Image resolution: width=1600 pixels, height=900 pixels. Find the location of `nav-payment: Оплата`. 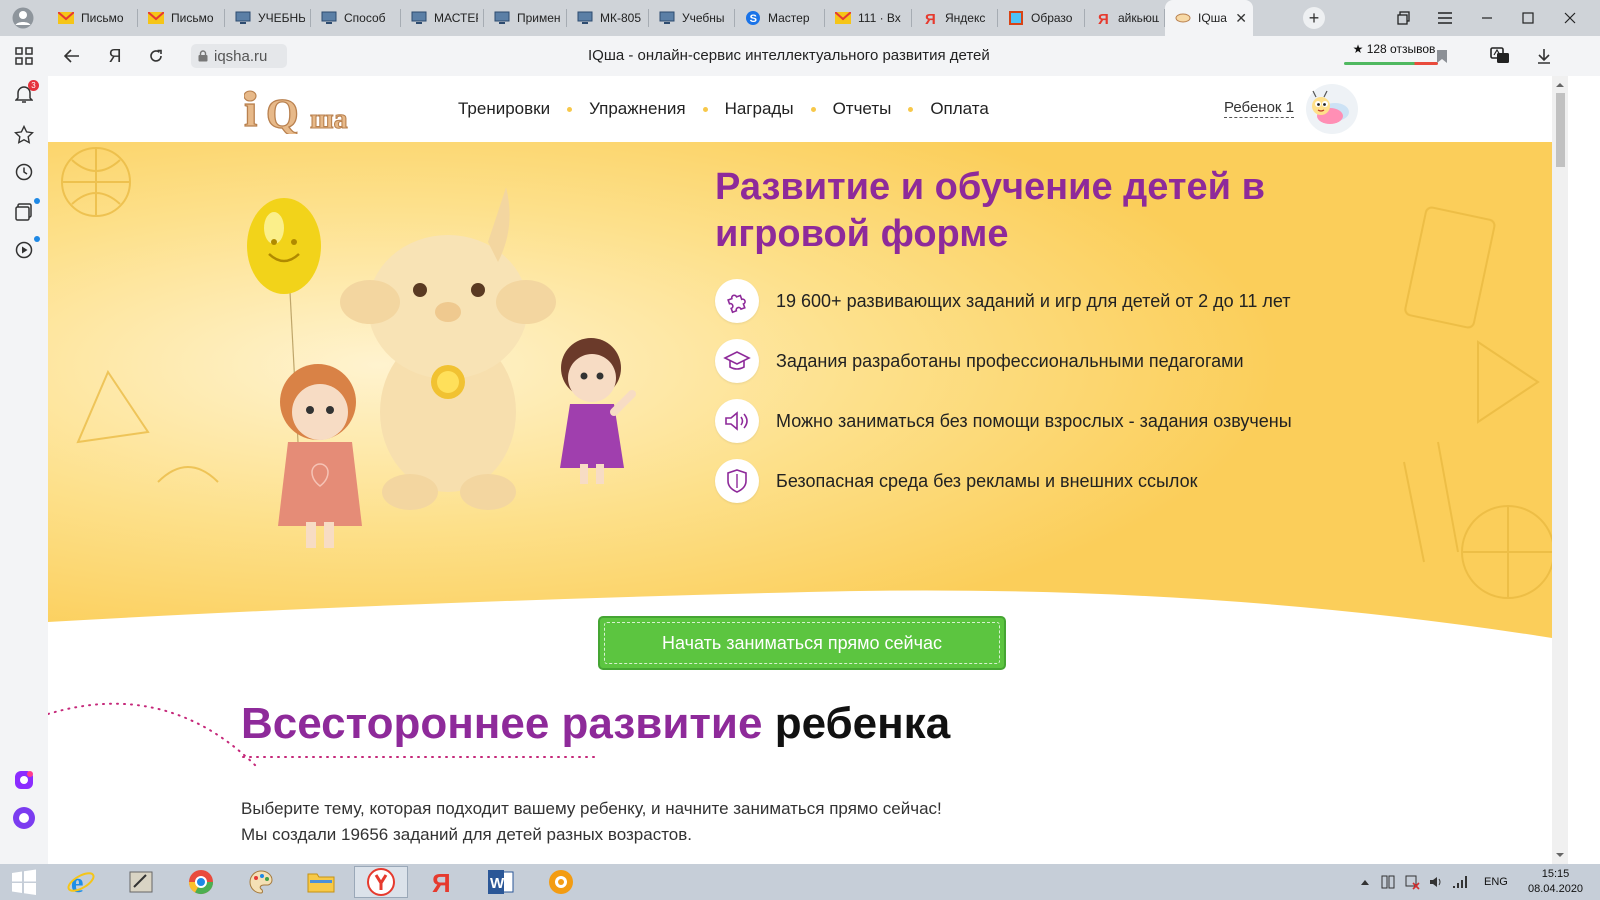

nav-payment: Оплата is located at coordinates (959, 109).